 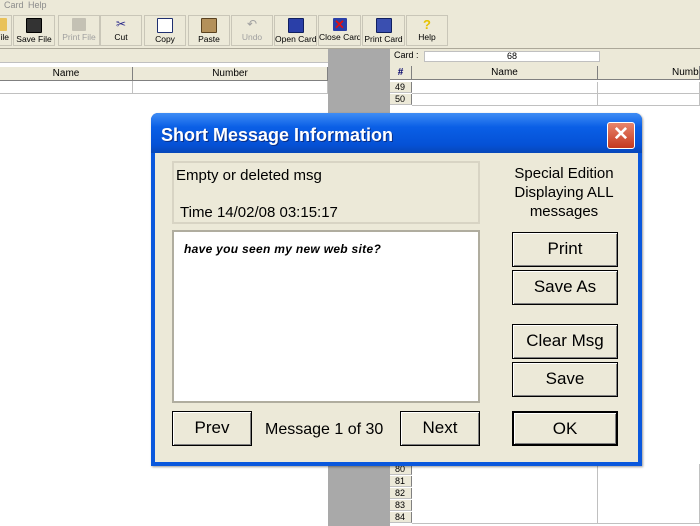 I want to click on undo-icon: ↶, so click(x=252, y=24).